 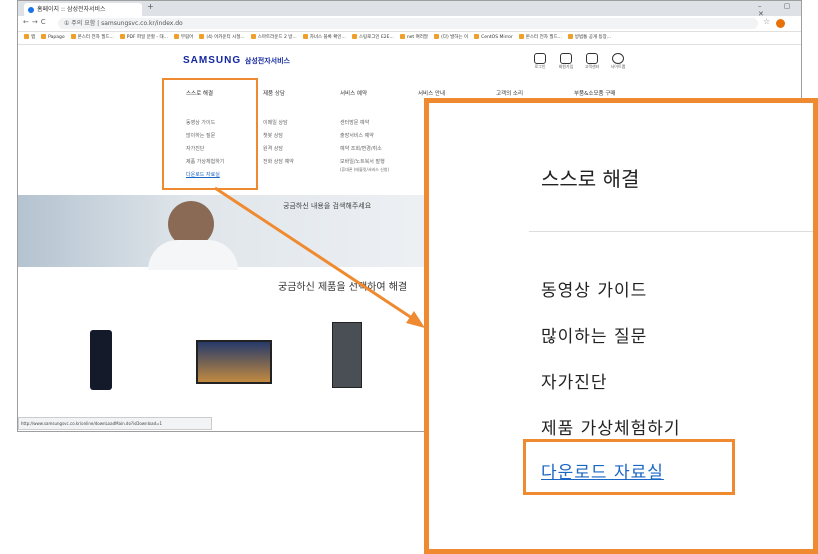 I want to click on zoom-video-guide: 동영상 가이드, so click(x=594, y=288).